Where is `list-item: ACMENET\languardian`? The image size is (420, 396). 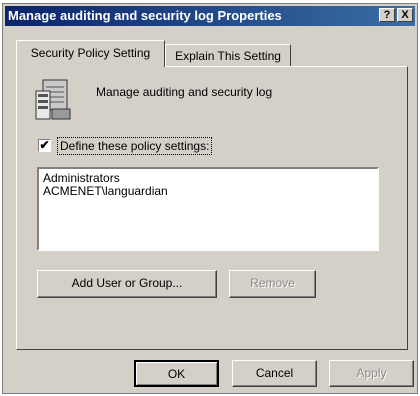 list-item: ACMENET\languardian is located at coordinates (208, 191).